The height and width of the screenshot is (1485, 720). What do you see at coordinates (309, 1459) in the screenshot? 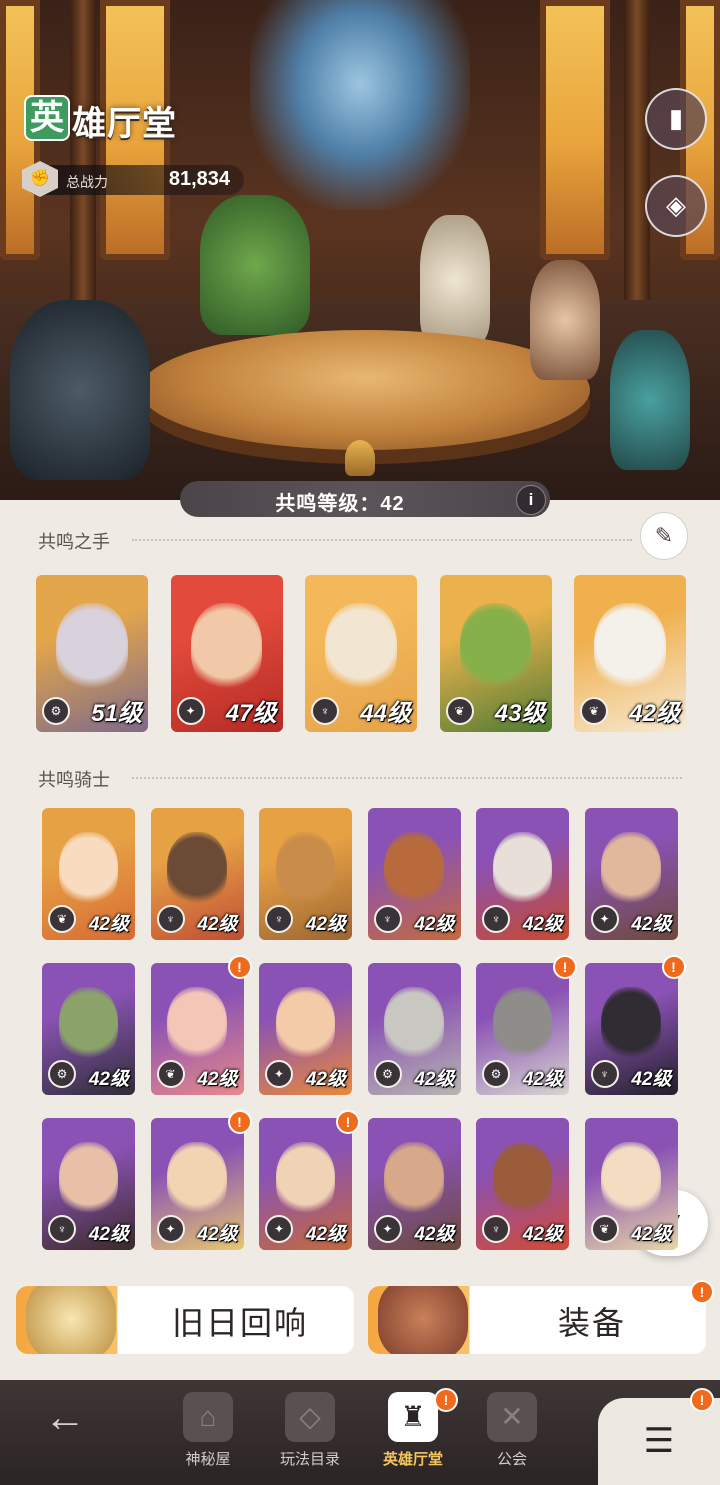
I see `nav-label: 玩法目录` at bounding box center [309, 1459].